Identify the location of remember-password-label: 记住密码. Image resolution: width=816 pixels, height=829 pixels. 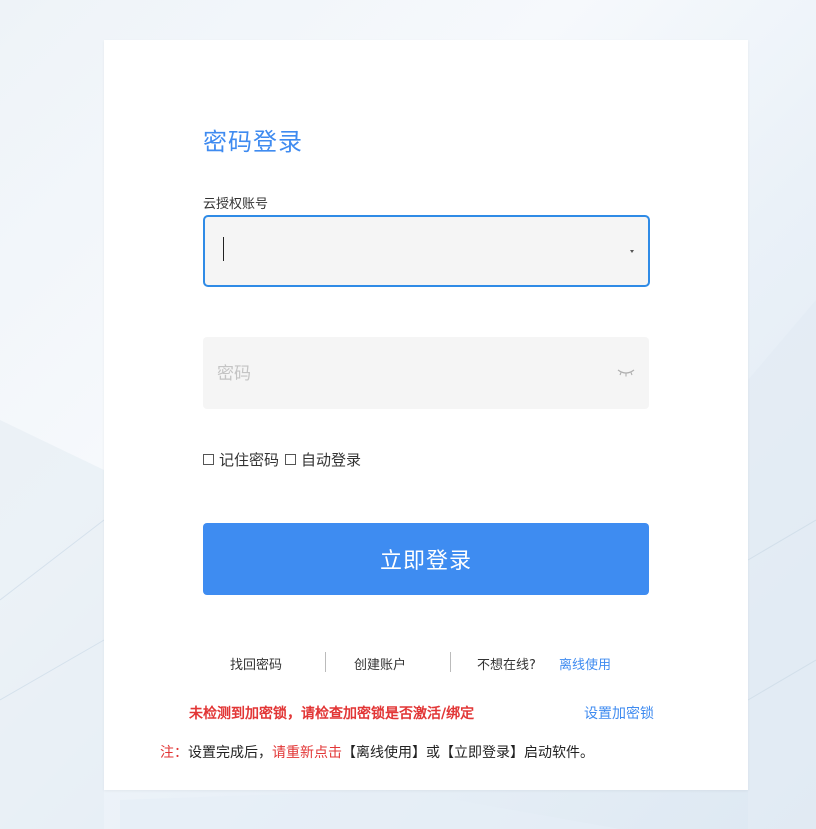
(249, 460).